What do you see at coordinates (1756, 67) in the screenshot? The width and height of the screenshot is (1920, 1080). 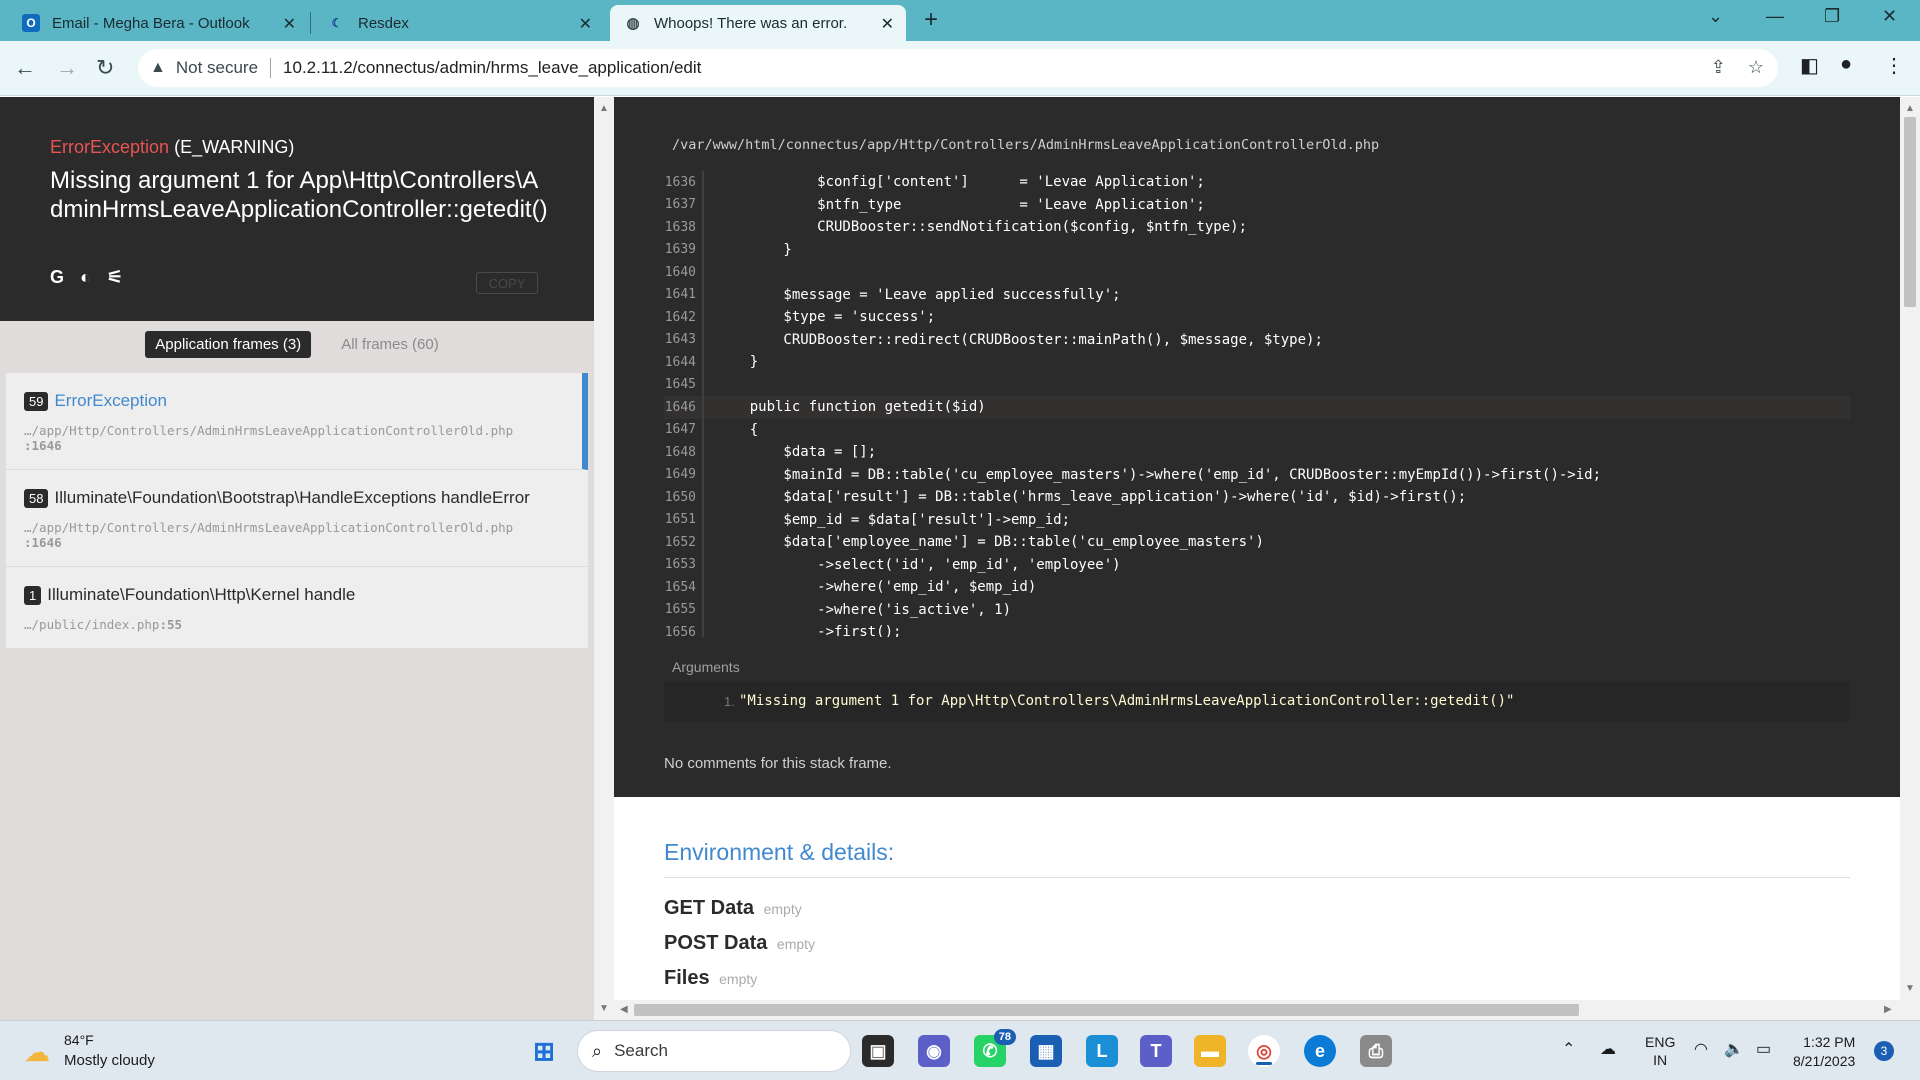 I see `bookmark-star-icon: ☆` at bounding box center [1756, 67].